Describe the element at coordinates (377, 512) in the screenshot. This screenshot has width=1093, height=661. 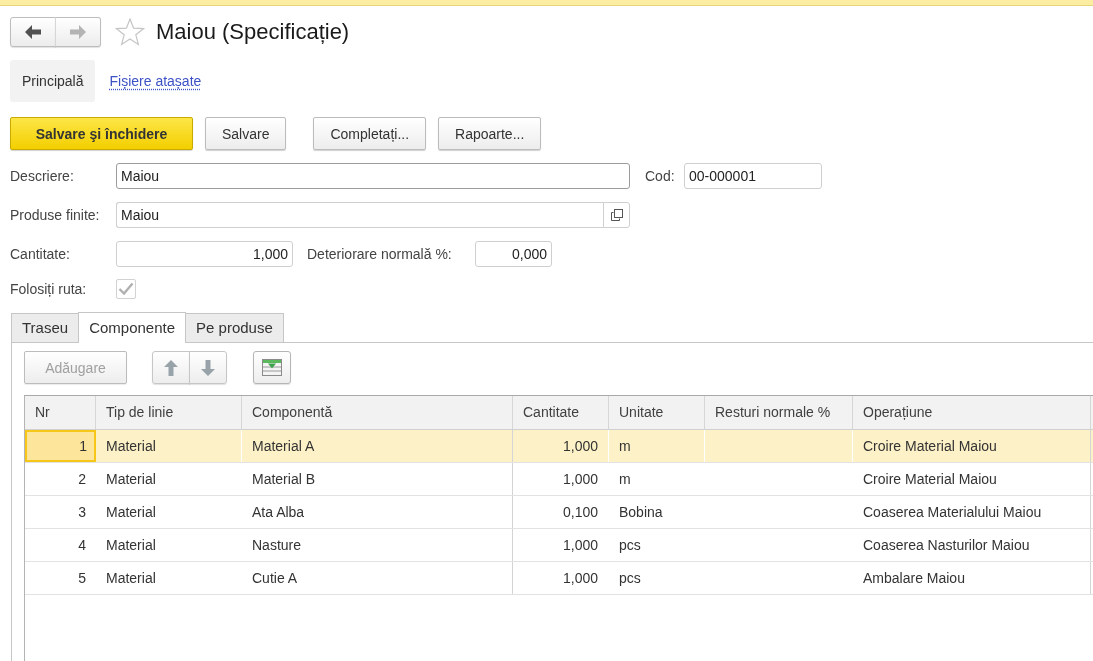
I see `table-cell: Ata Alba` at that location.